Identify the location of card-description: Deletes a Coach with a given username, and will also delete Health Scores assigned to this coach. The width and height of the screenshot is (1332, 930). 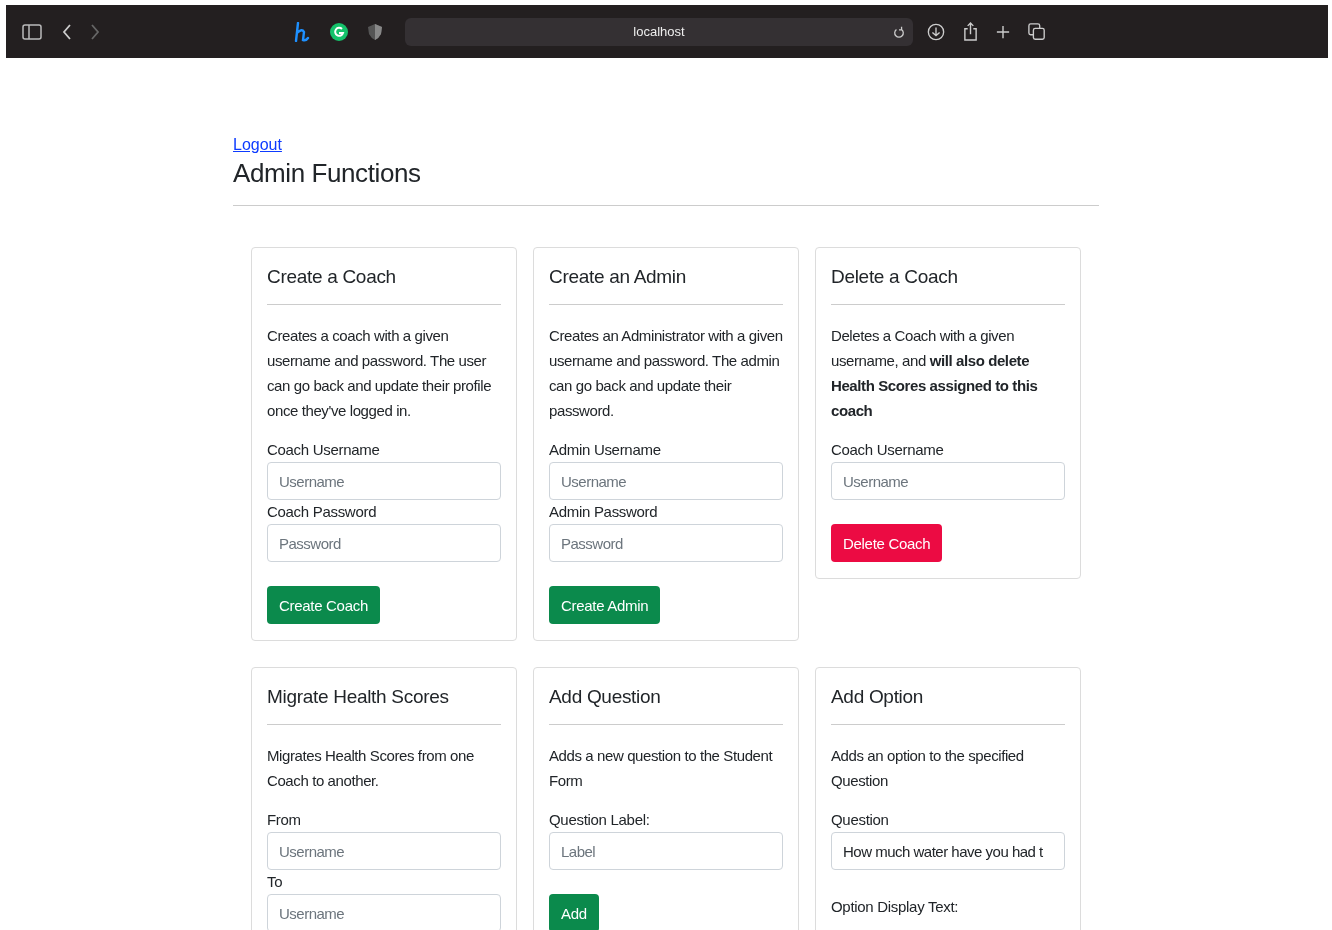
(935, 374).